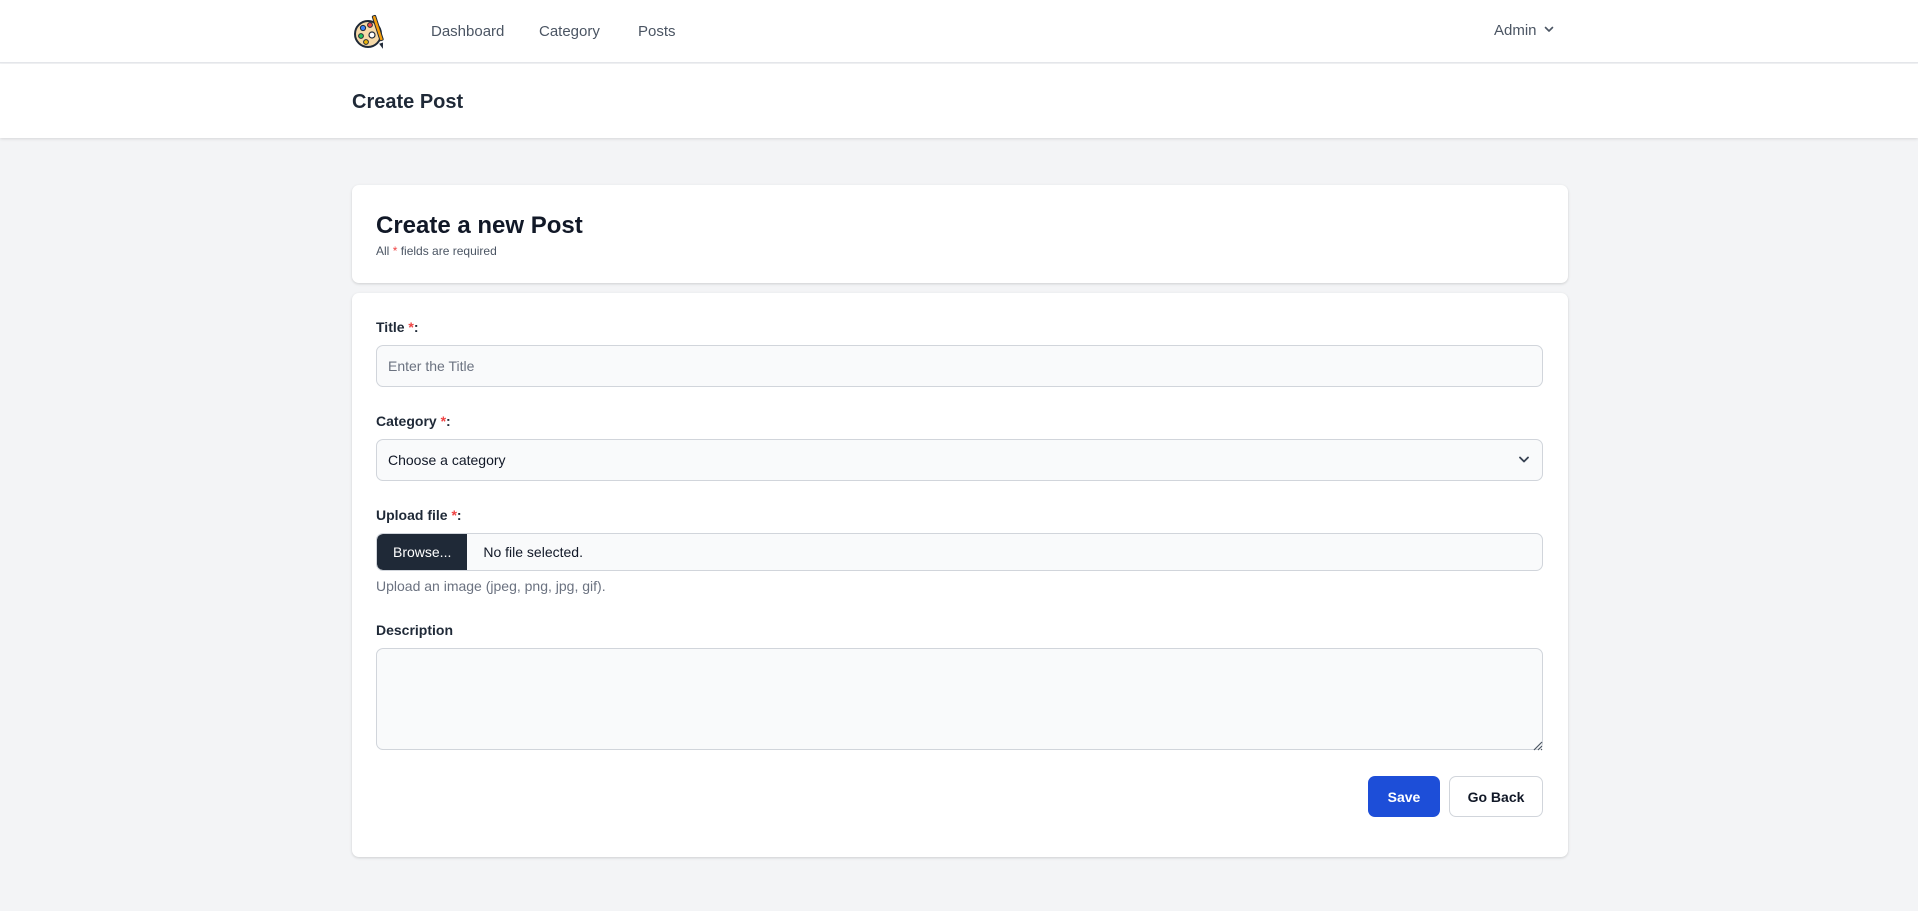 The width and height of the screenshot is (1918, 911). What do you see at coordinates (657, 32) in the screenshot?
I see `nav-link-posts: Posts` at bounding box center [657, 32].